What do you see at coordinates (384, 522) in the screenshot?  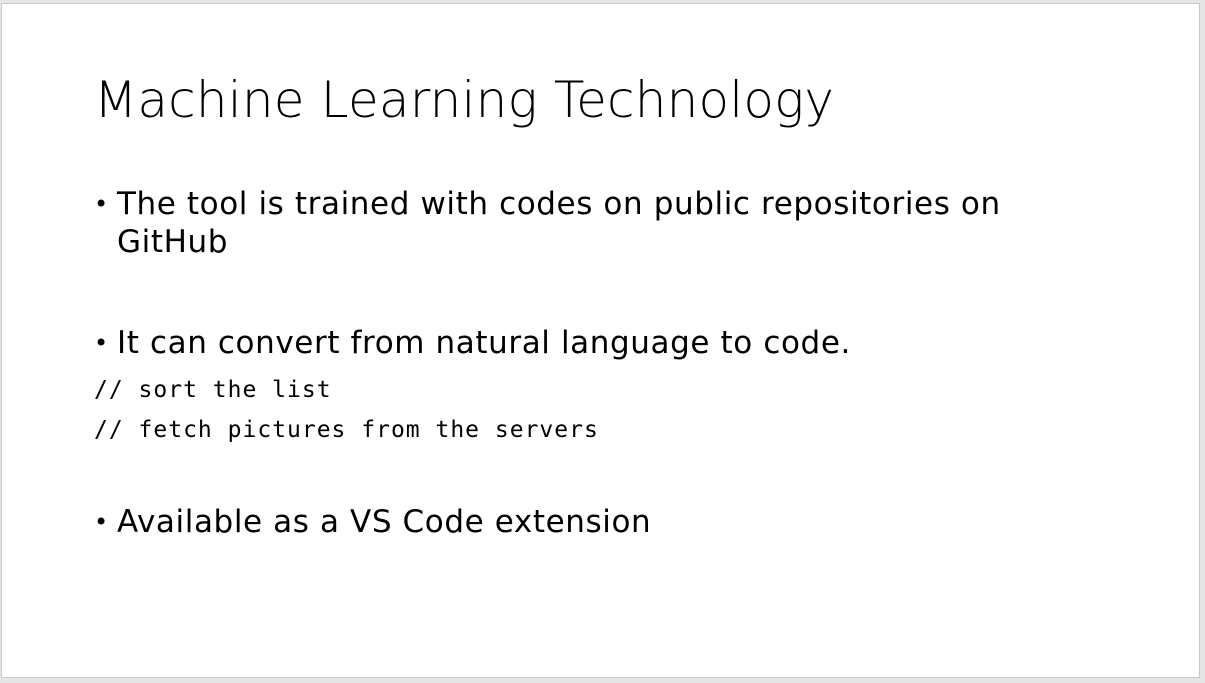 I see `bullet-text: Available as a VS Code extension` at bounding box center [384, 522].